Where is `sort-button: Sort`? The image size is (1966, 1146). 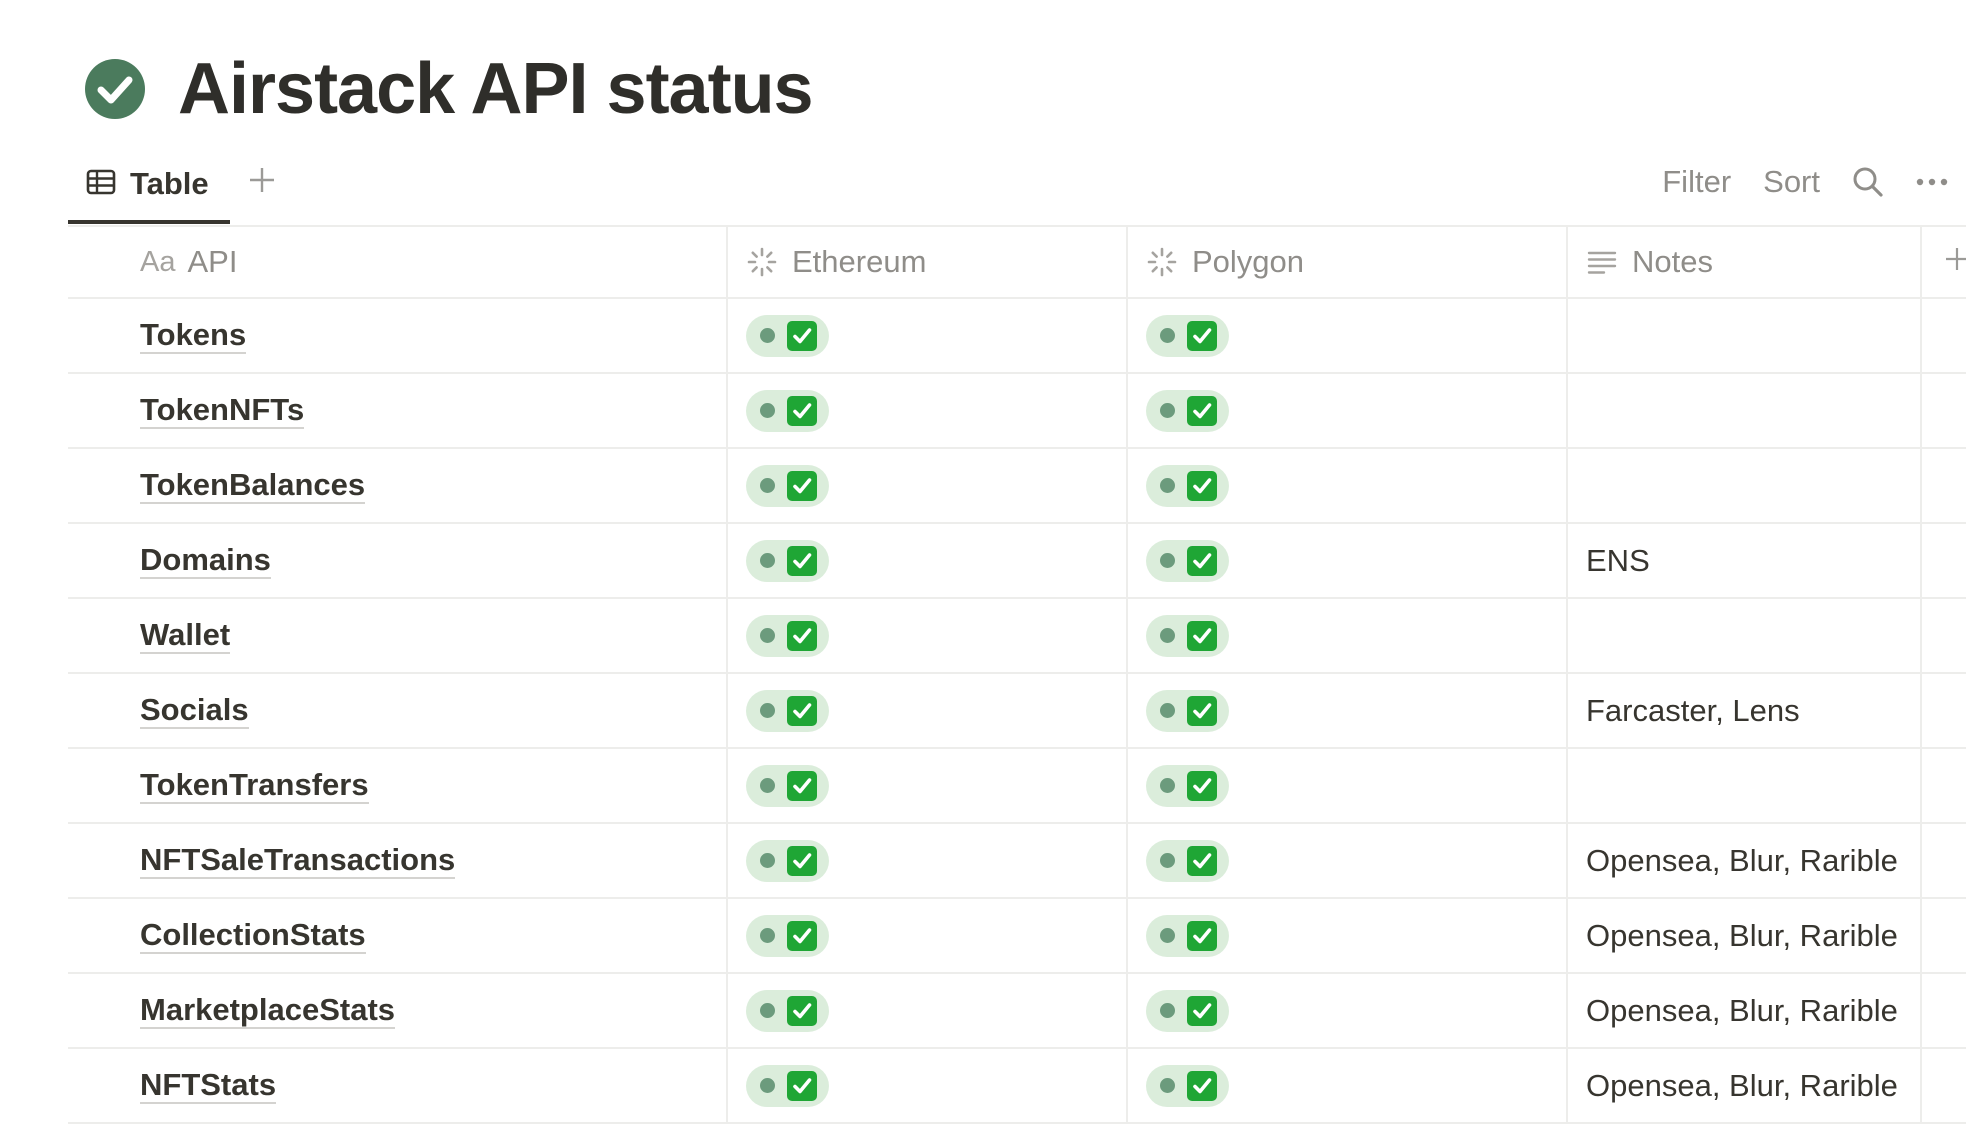
sort-button: Sort is located at coordinates (1791, 182).